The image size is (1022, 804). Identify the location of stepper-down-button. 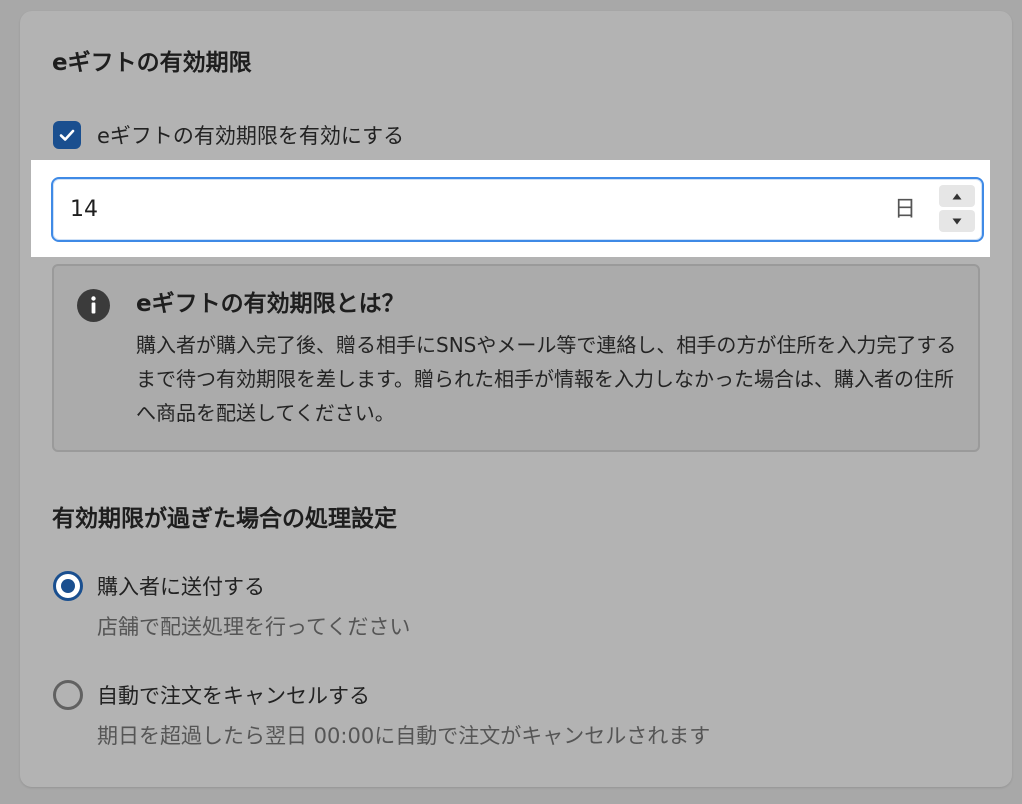
(957, 221).